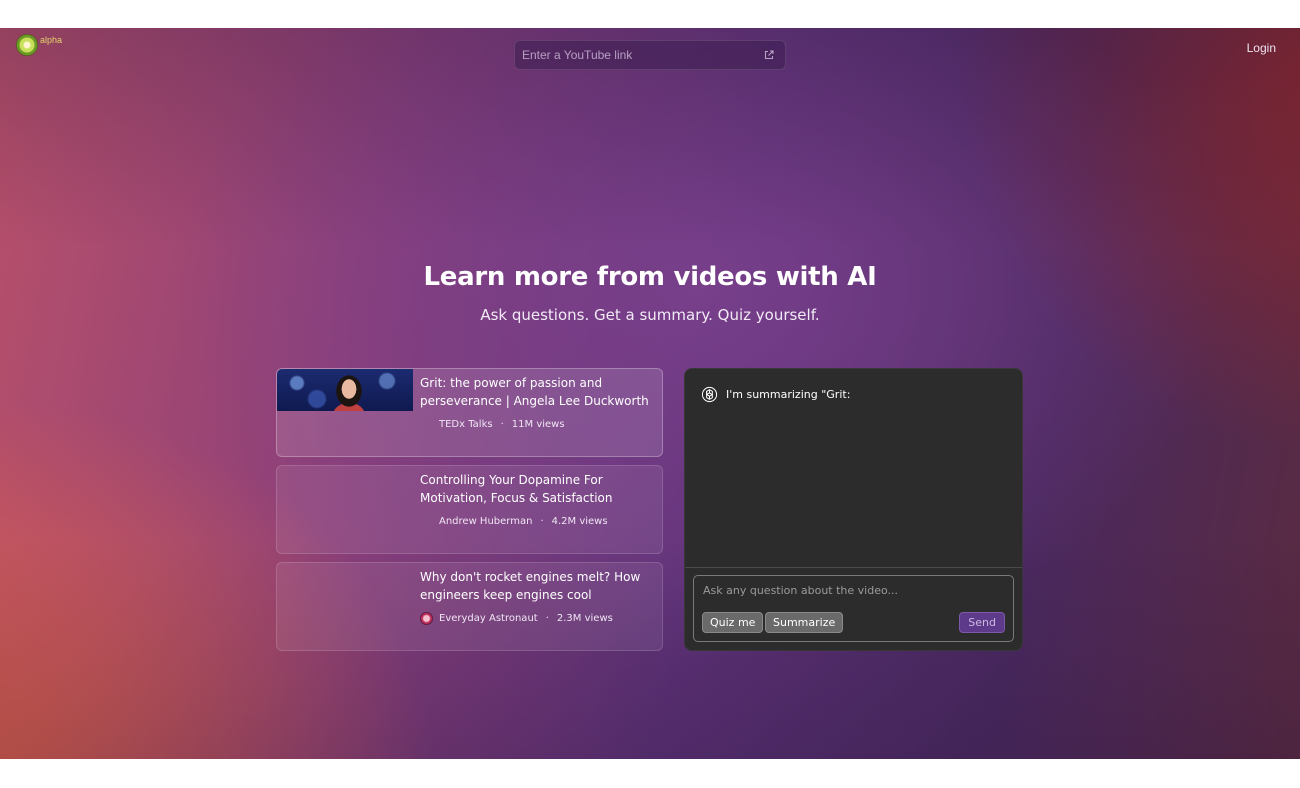 This screenshot has width=1300, height=788. Describe the element at coordinates (769, 55) in the screenshot. I see `external-link-icon` at that location.